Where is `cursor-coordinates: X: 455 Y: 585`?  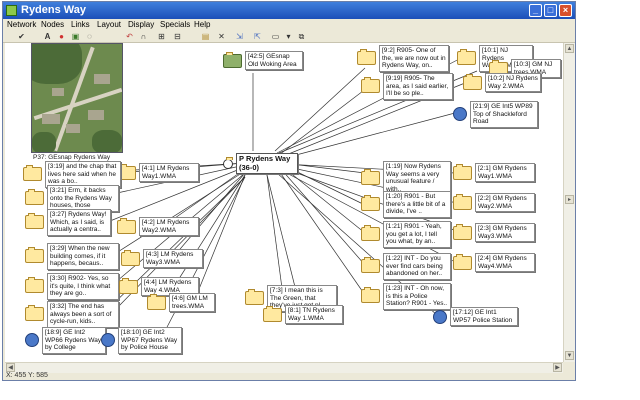
cursor-coordinates: X: 455 Y: 585 is located at coordinates (27, 375).